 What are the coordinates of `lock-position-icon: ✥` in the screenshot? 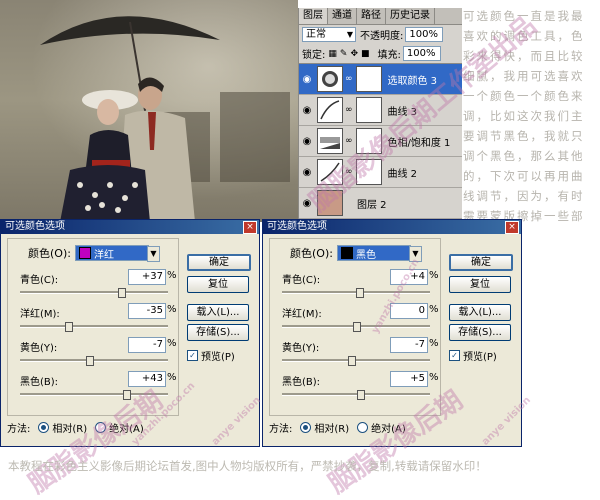 It's located at (354, 54).